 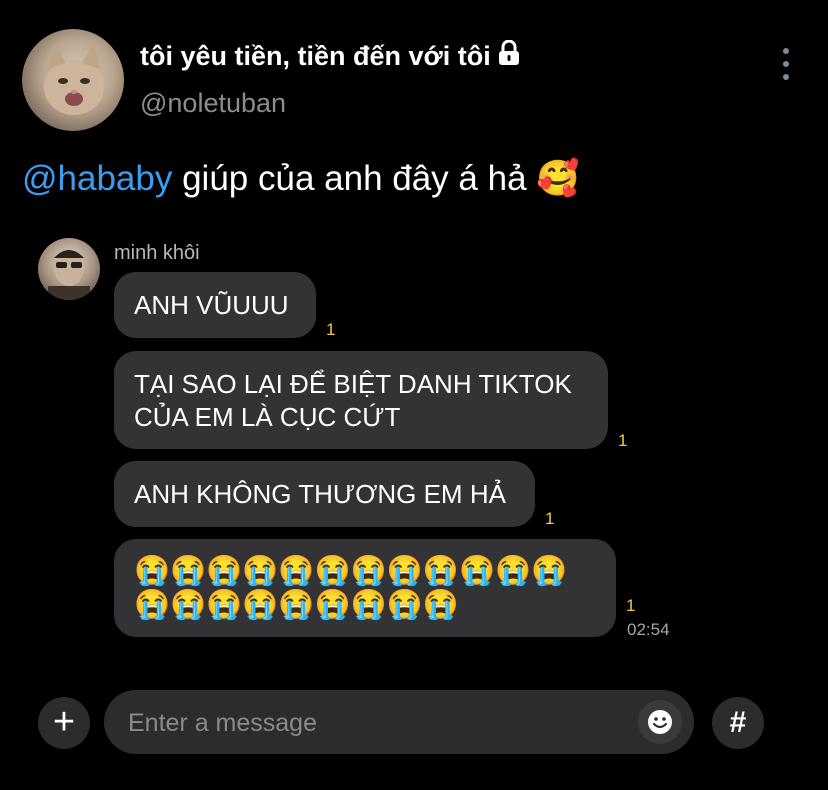 I want to click on message-composer, so click(x=399, y=722).